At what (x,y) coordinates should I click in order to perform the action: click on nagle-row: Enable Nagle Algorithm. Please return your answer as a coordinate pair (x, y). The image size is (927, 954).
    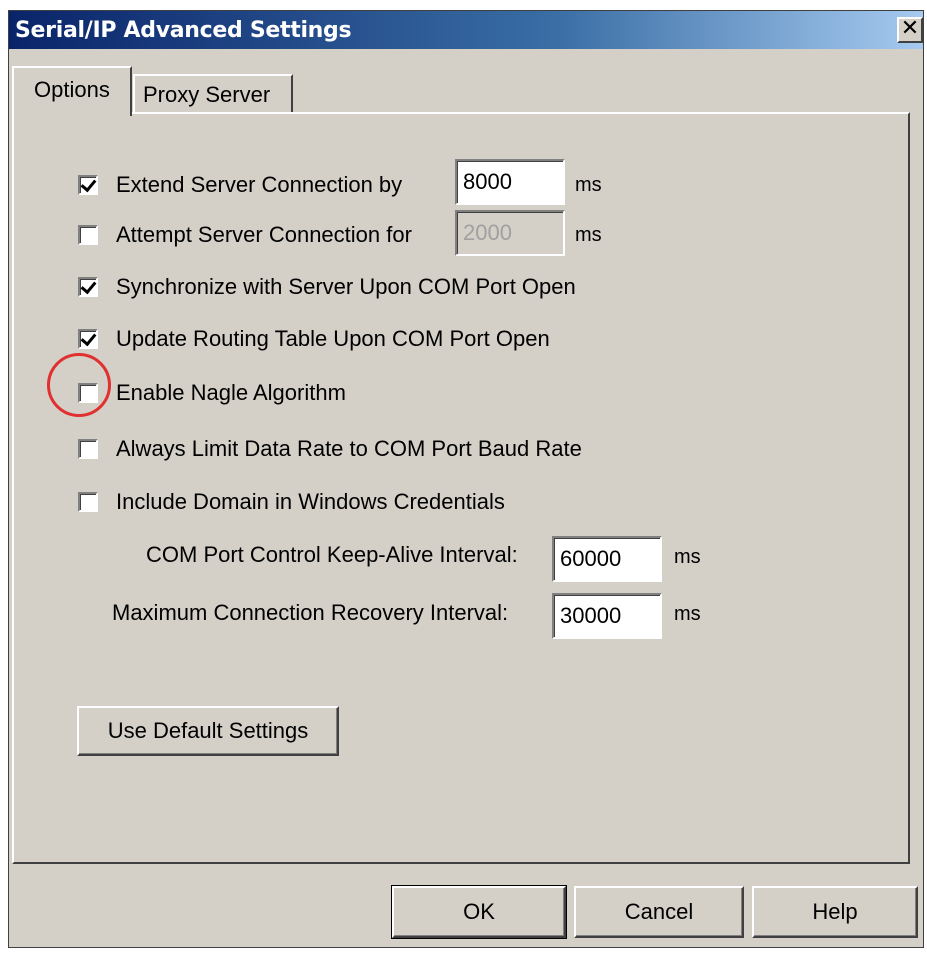
    Looking at the image, I should click on (212, 393).